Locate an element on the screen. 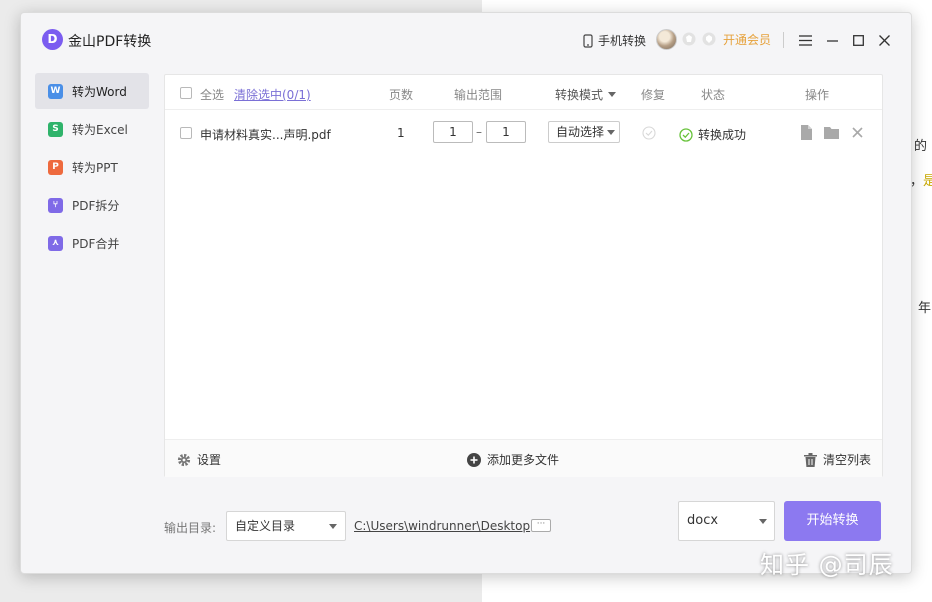  sidebar-item-label: 转为Word is located at coordinates (99, 91).